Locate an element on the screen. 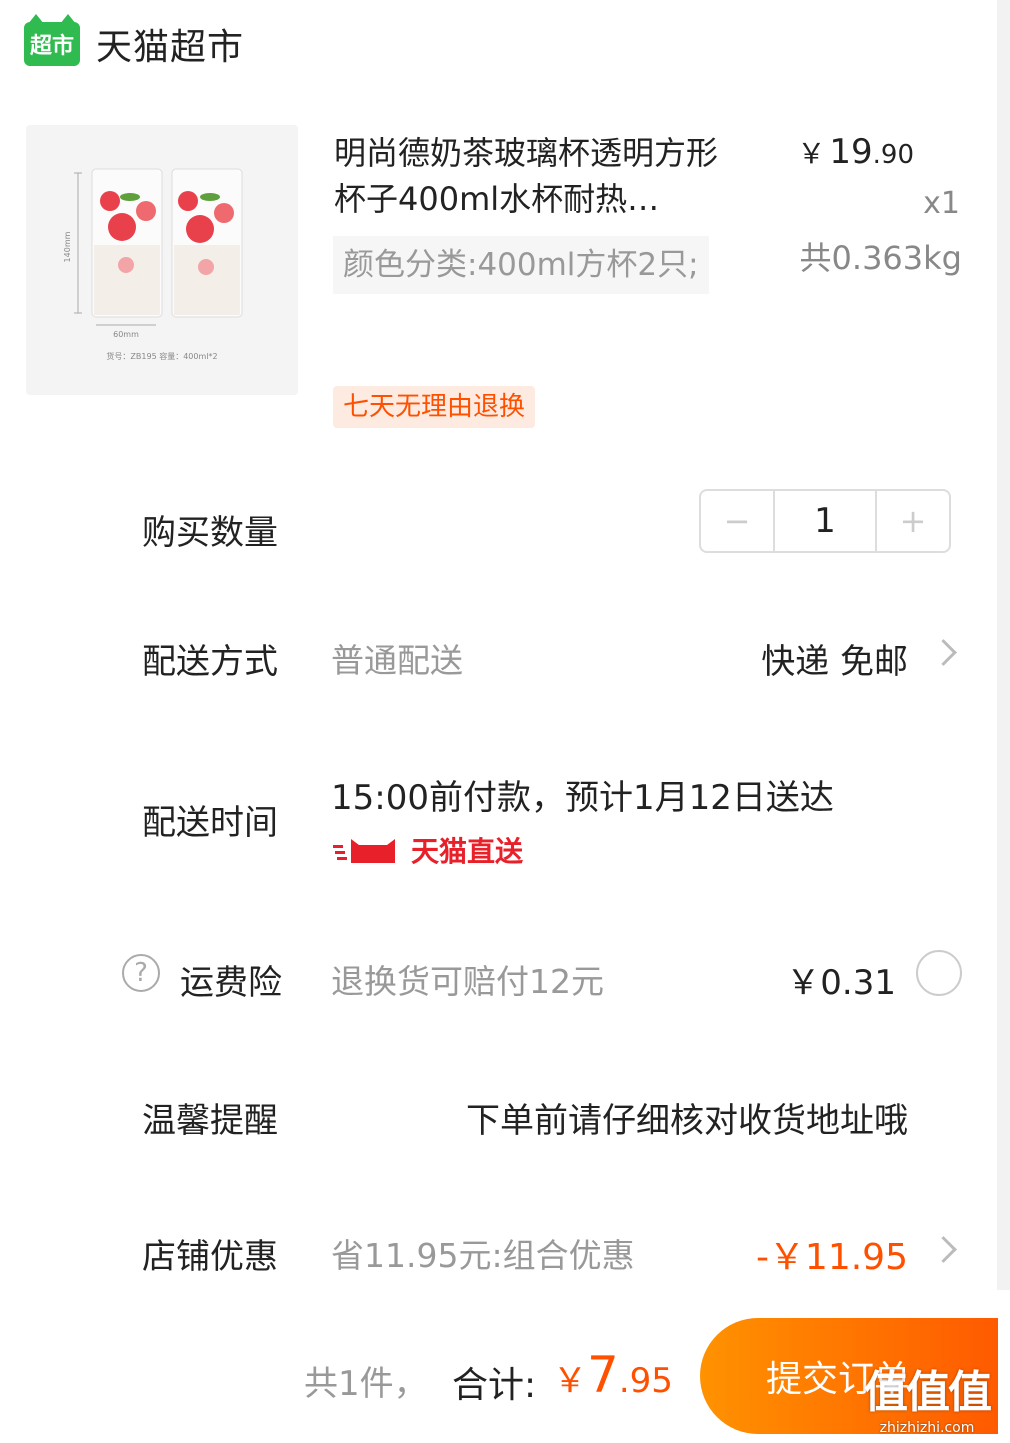 This screenshot has width=1010, height=1443. product-price: ￥ 19.90 is located at coordinates (855, 152).